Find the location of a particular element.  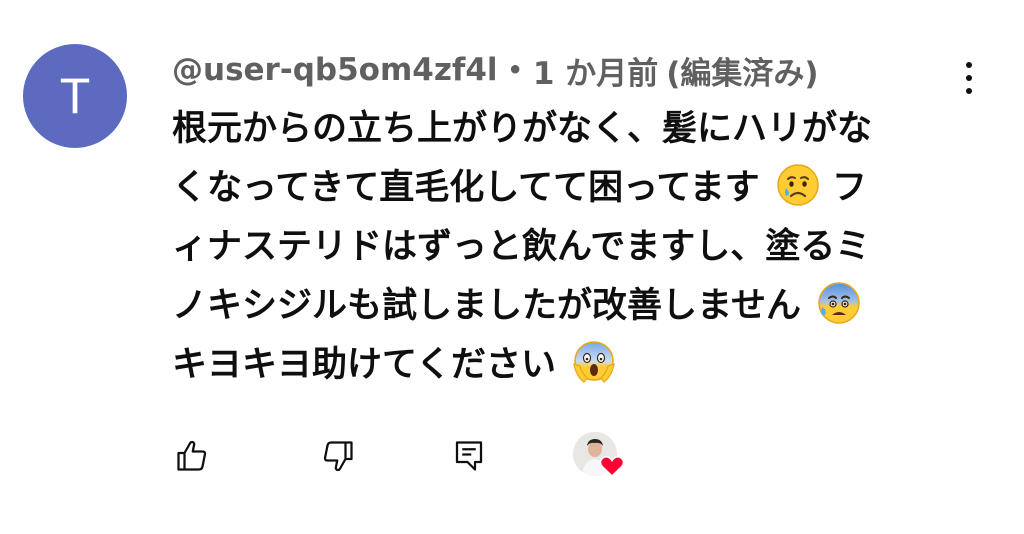

reply-icon is located at coordinates (469, 456).